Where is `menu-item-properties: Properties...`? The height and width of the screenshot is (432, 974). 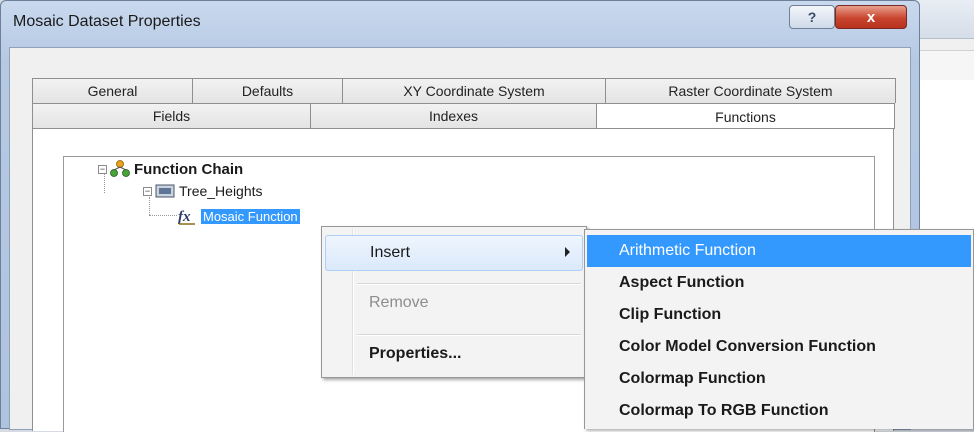
menu-item-properties: Properties... is located at coordinates (454, 354).